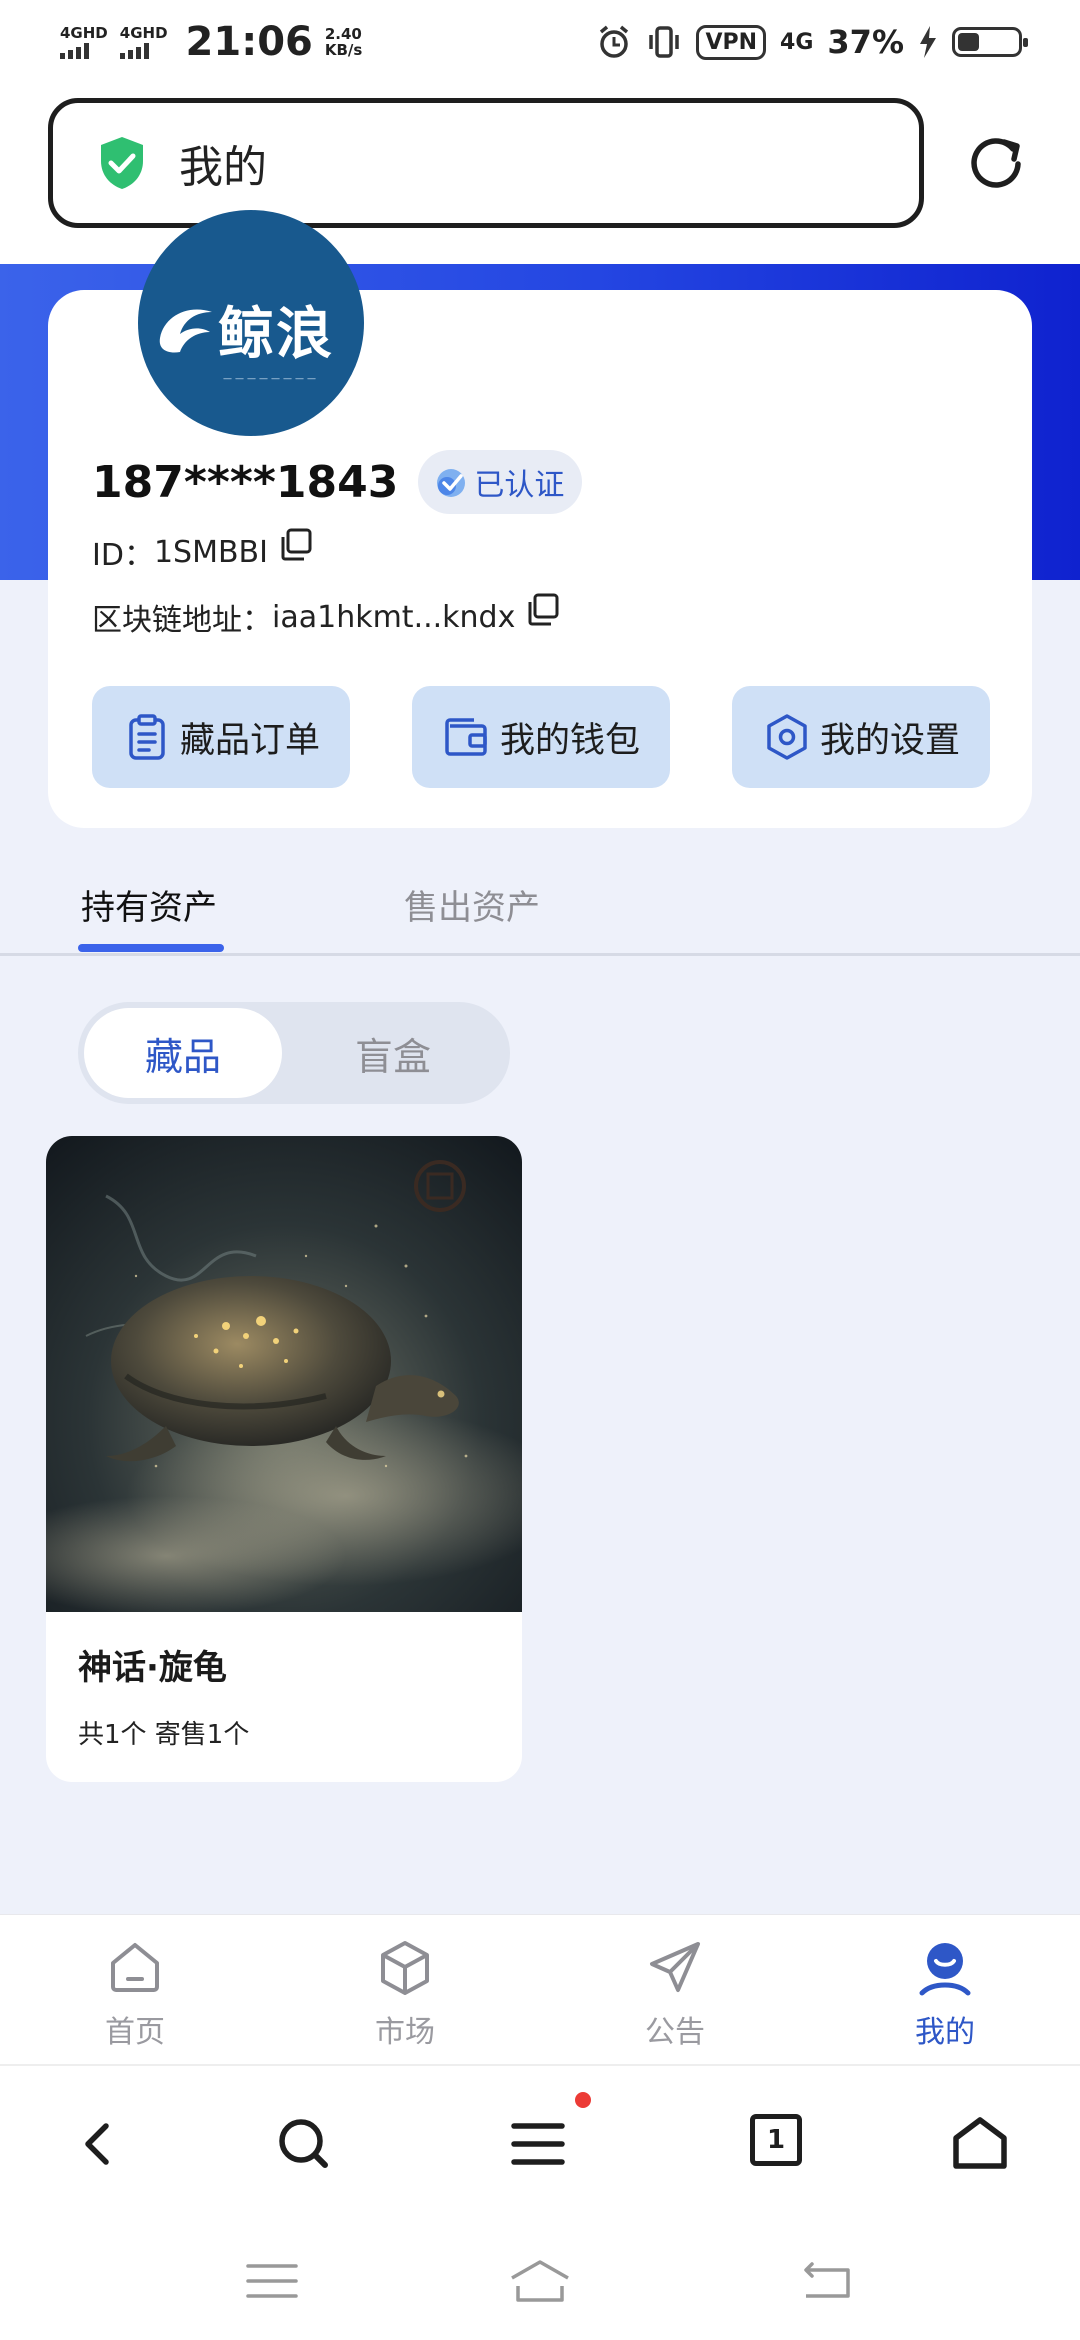 The image size is (1080, 2340). Describe the element at coordinates (569, 740) in the screenshot. I see `my-wallet-label: 我的钱包` at that location.